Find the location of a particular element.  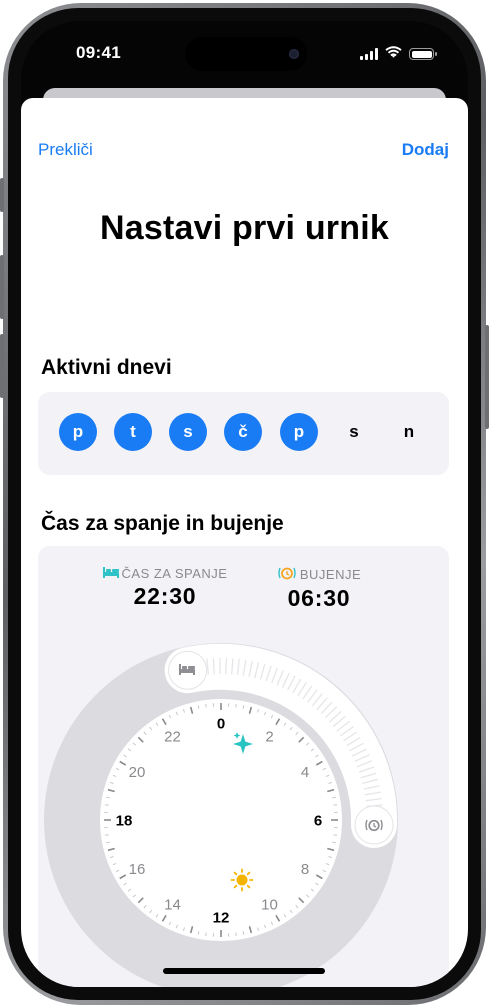

status-time: 09:41 is located at coordinates (98, 52).